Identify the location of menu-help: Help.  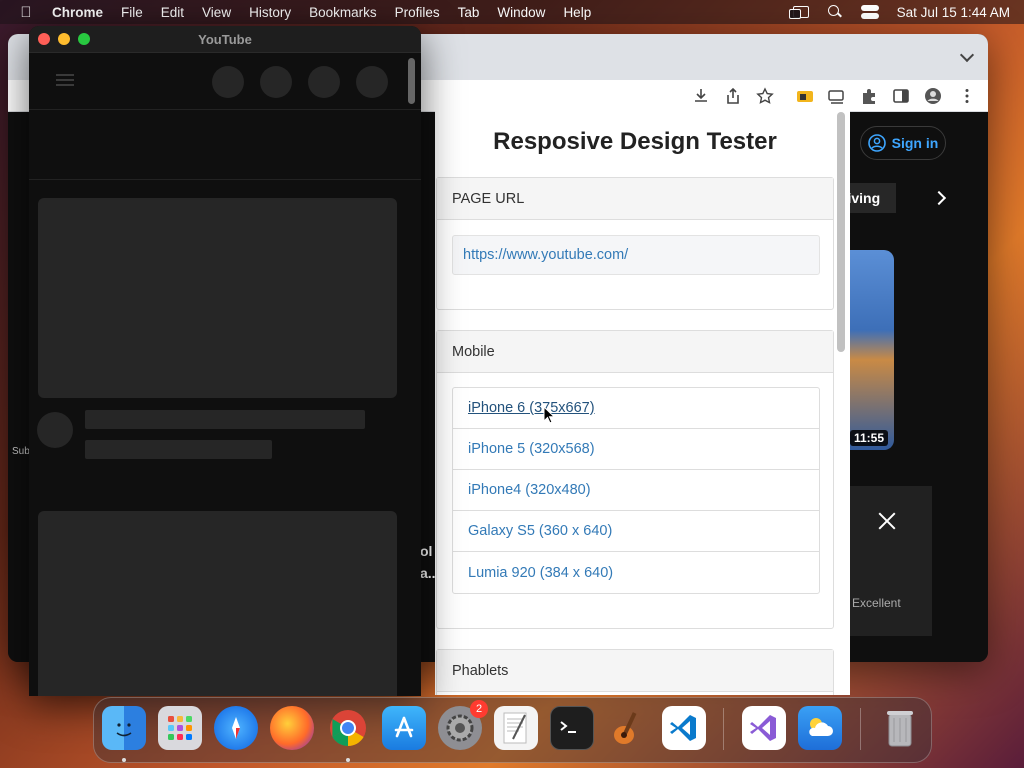
(577, 12).